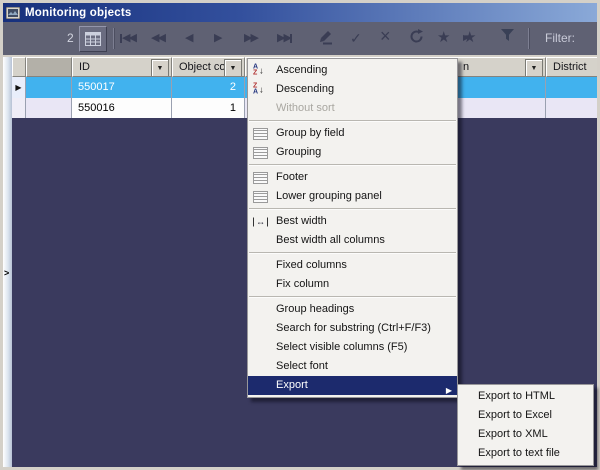 This screenshot has height=470, width=600. What do you see at coordinates (202, 67) in the screenshot?
I see `column-header-object-count-label: Object co` at bounding box center [202, 67].